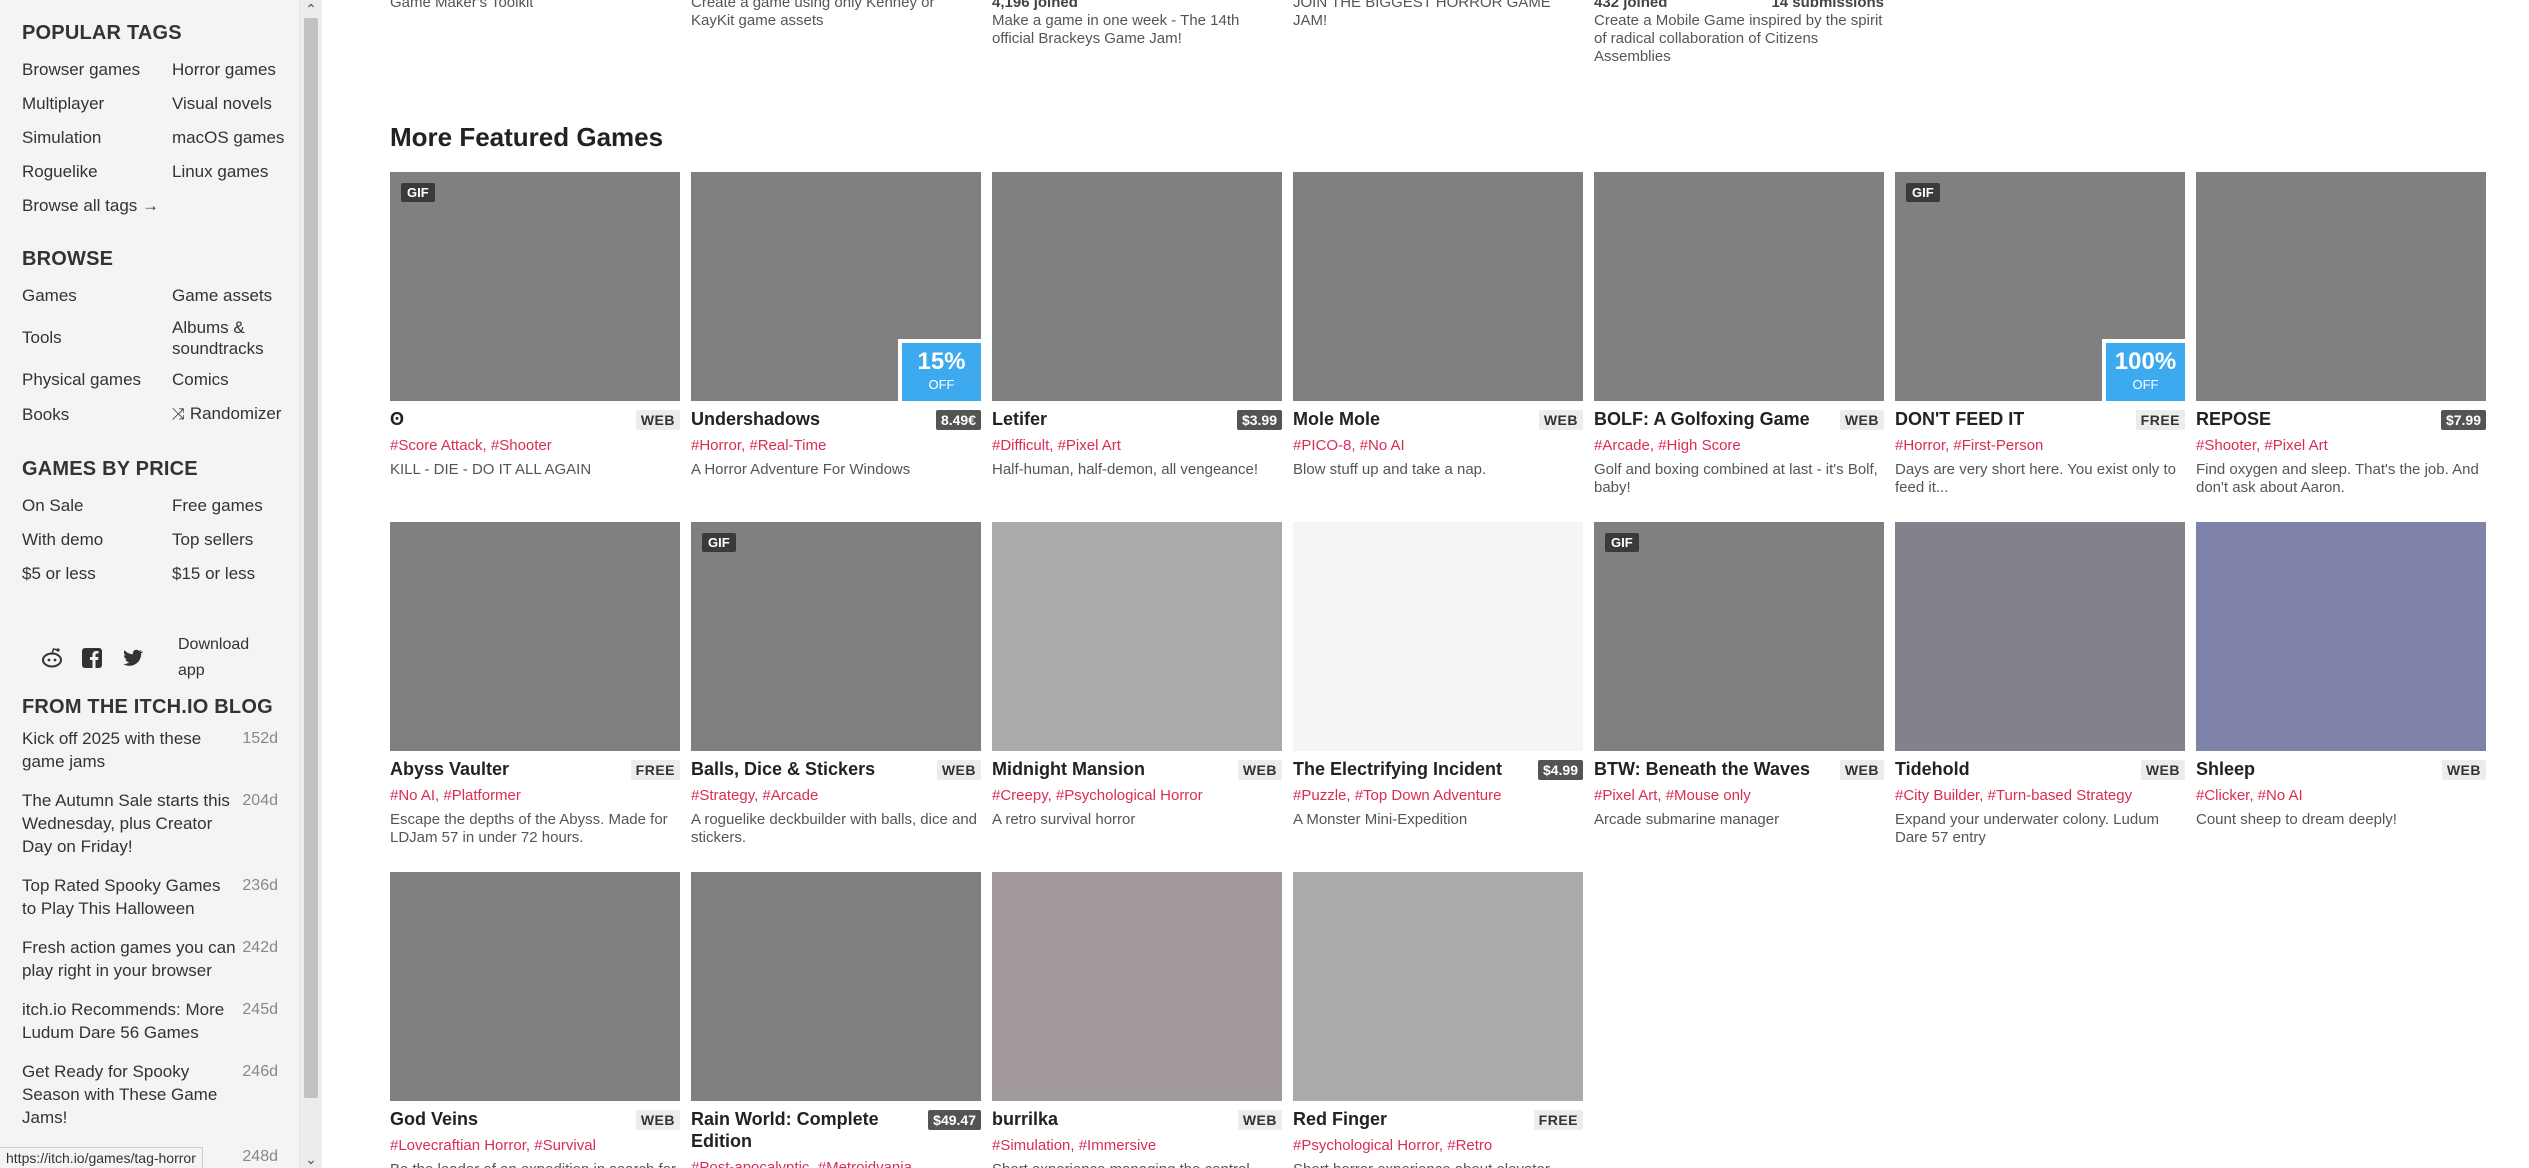 Image resolution: width=2529 pixels, height=1168 pixels. What do you see at coordinates (1019, 419) in the screenshot?
I see `game-title: Letifer` at bounding box center [1019, 419].